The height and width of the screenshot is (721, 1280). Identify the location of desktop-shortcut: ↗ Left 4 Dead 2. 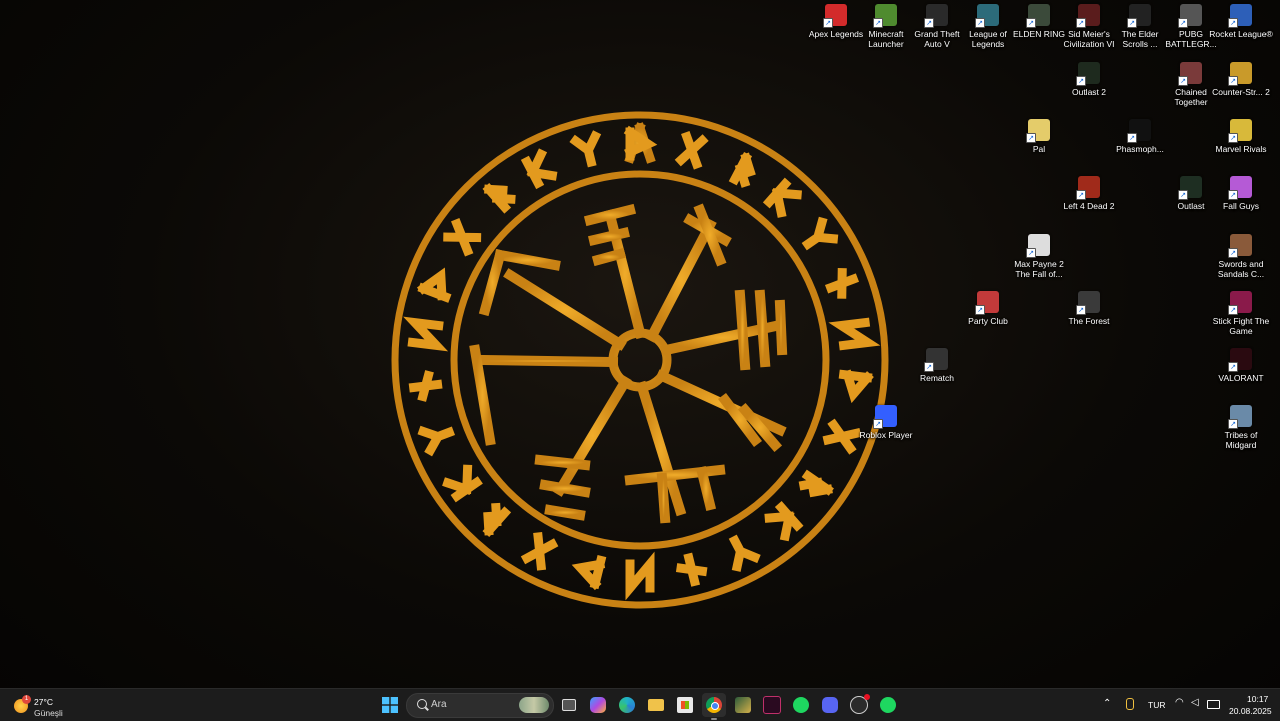
(1089, 203).